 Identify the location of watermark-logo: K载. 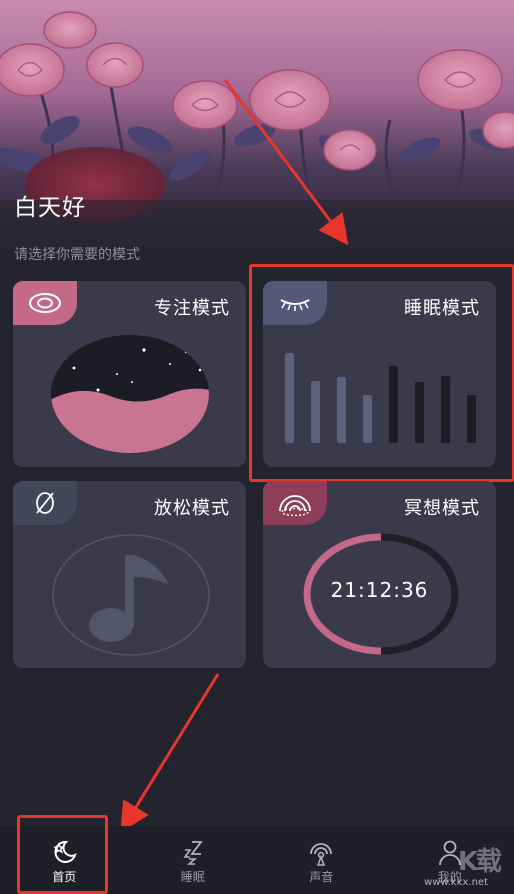
(479, 862).